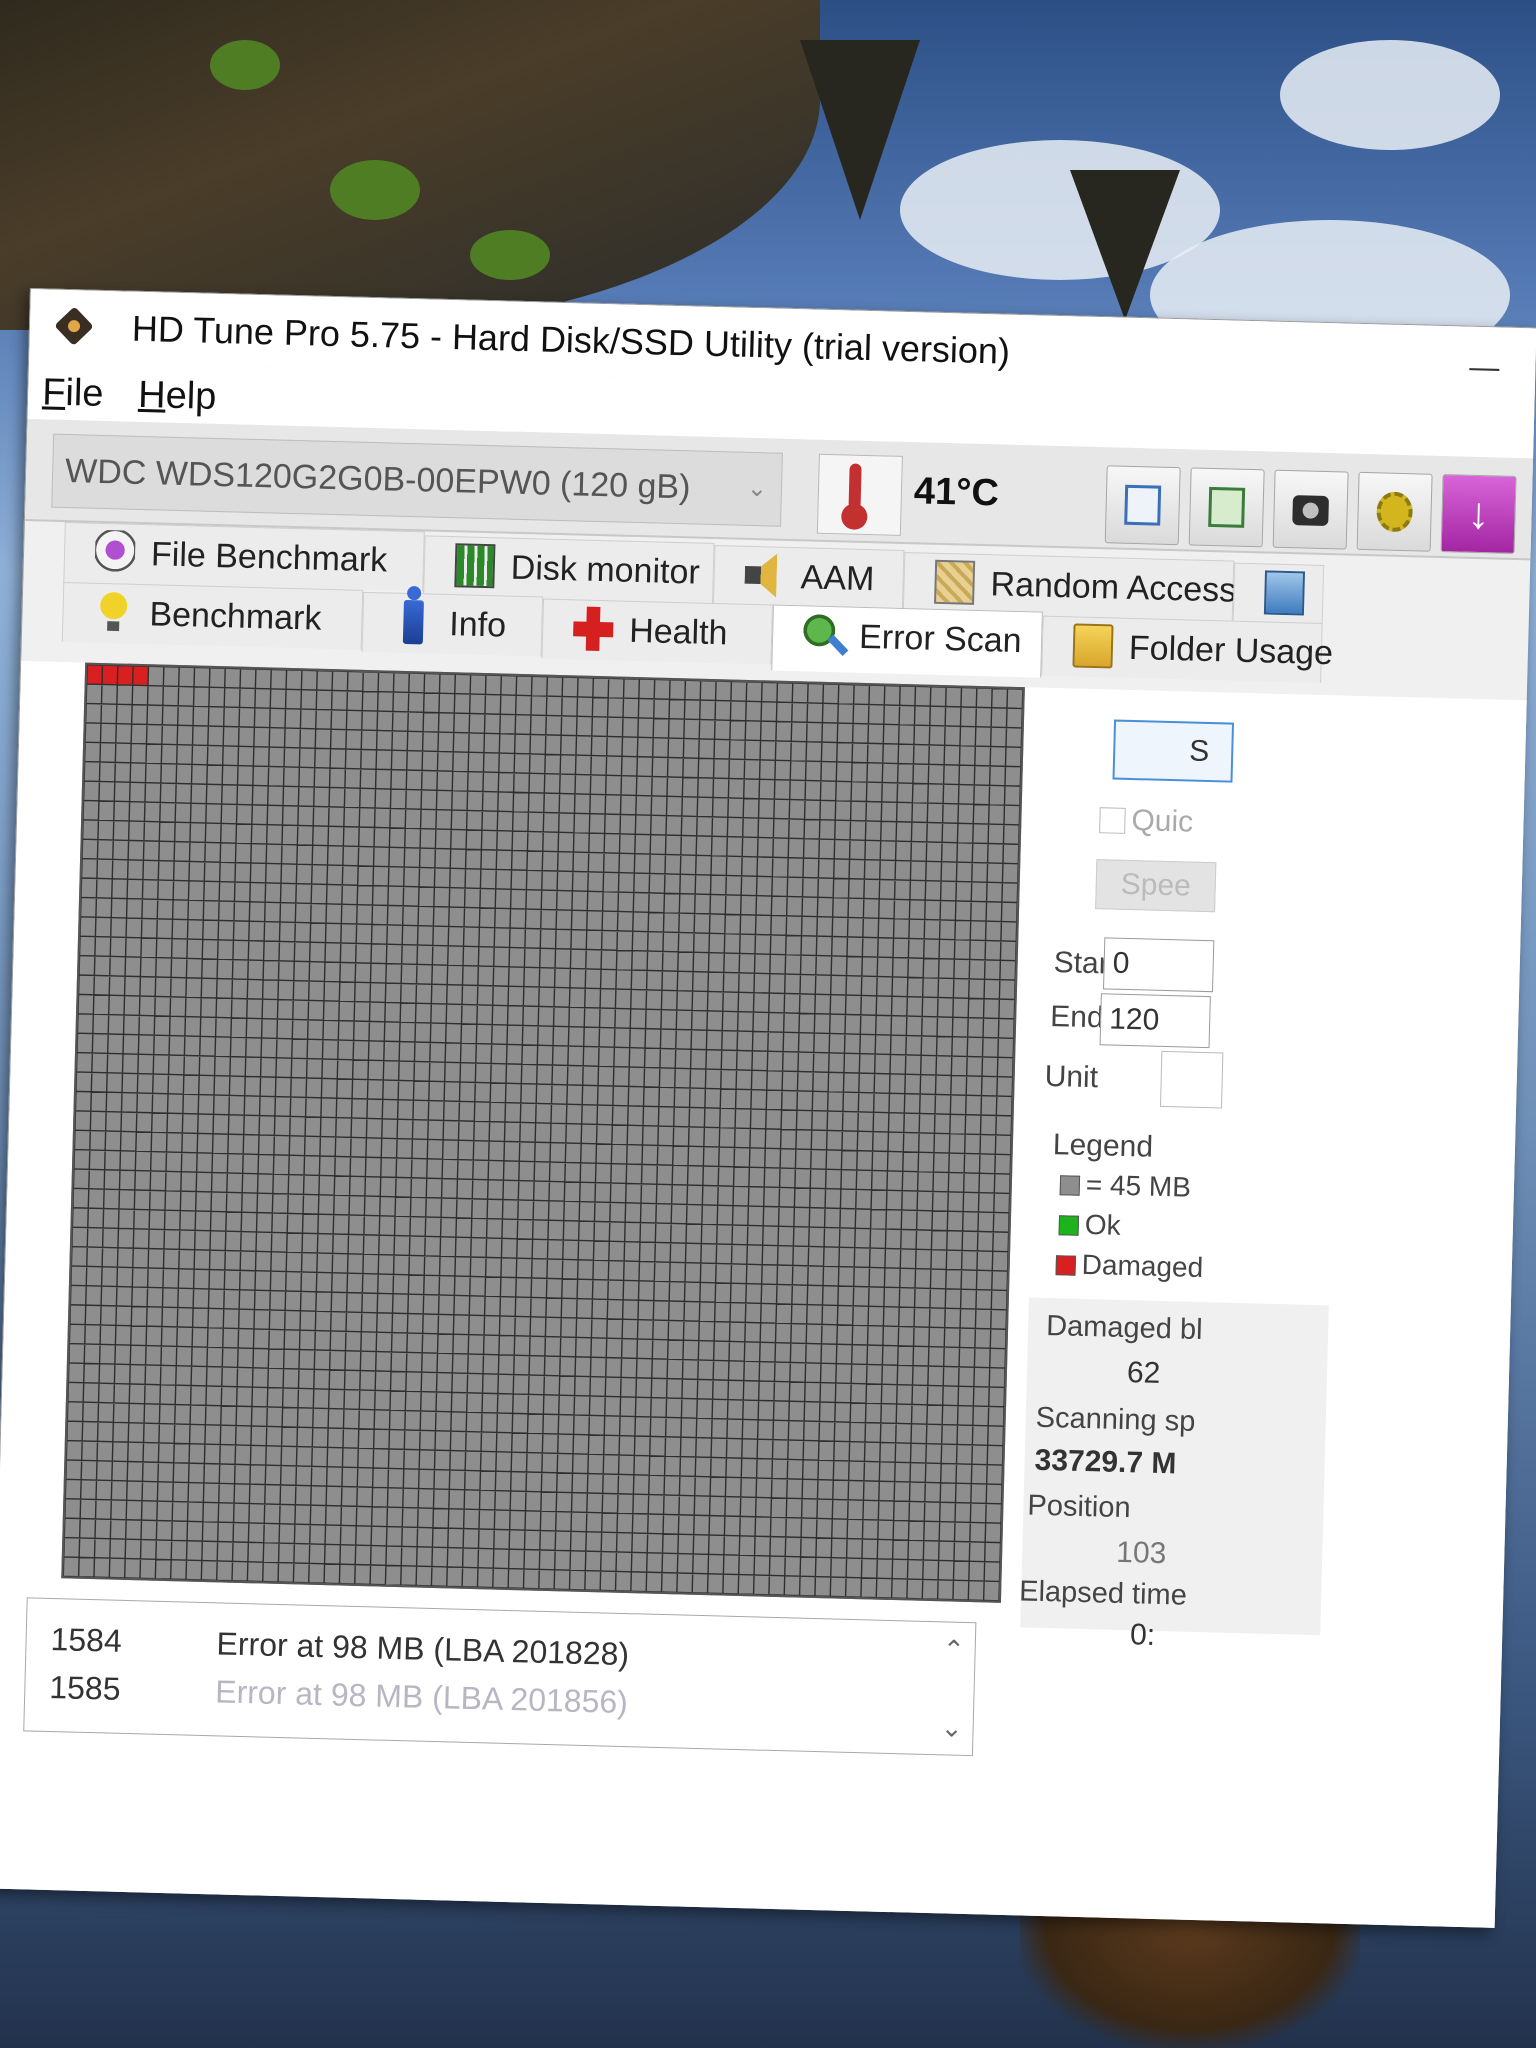 The width and height of the screenshot is (1536, 2048). What do you see at coordinates (1071, 1077) in the screenshot?
I see `unit-label: Unit` at bounding box center [1071, 1077].